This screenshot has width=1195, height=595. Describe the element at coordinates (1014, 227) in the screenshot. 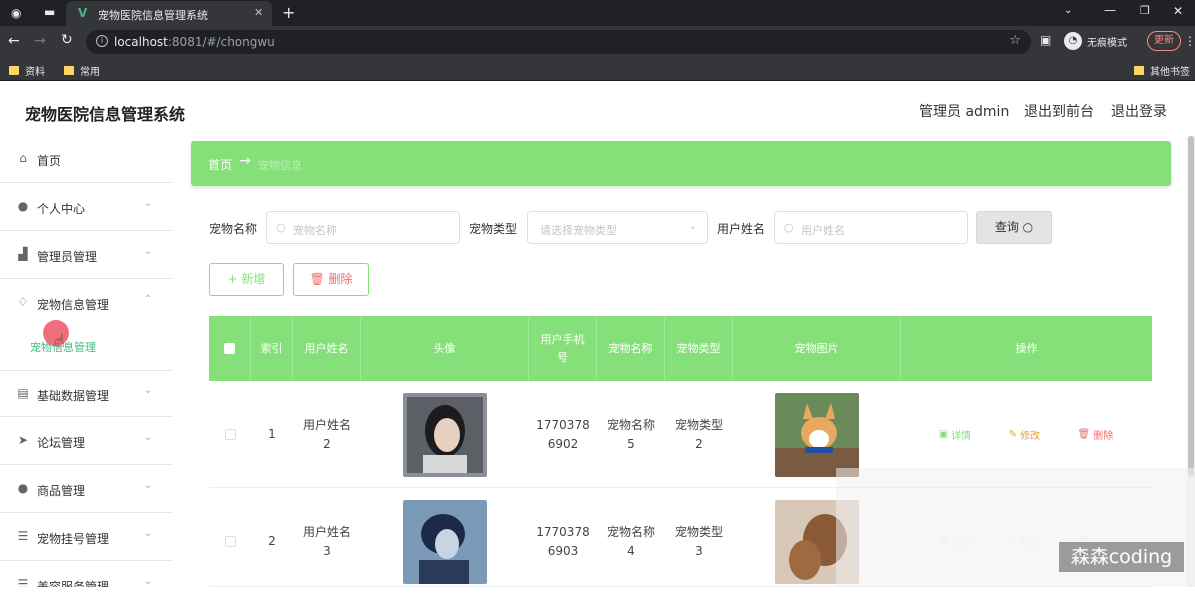

I see `query-button: 查询 ○` at that location.